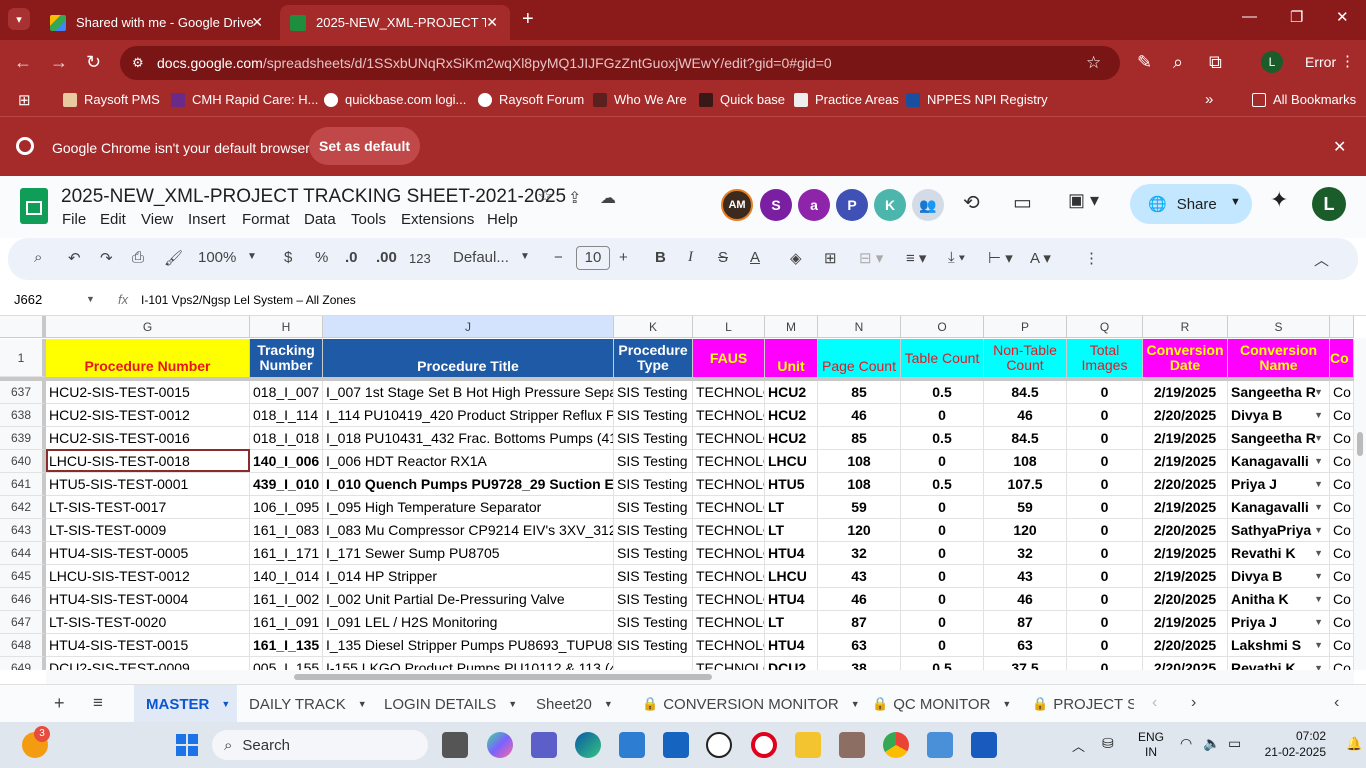 The height and width of the screenshot is (768, 1366). What do you see at coordinates (23, 645) in the screenshot?
I see `row-header: 648` at bounding box center [23, 645].